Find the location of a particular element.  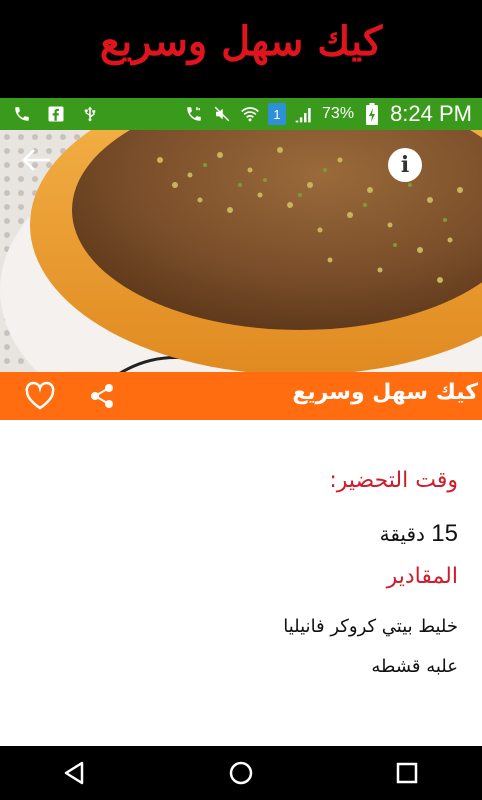

status-bar: 1 73% 8:24 PM is located at coordinates (241, 114).